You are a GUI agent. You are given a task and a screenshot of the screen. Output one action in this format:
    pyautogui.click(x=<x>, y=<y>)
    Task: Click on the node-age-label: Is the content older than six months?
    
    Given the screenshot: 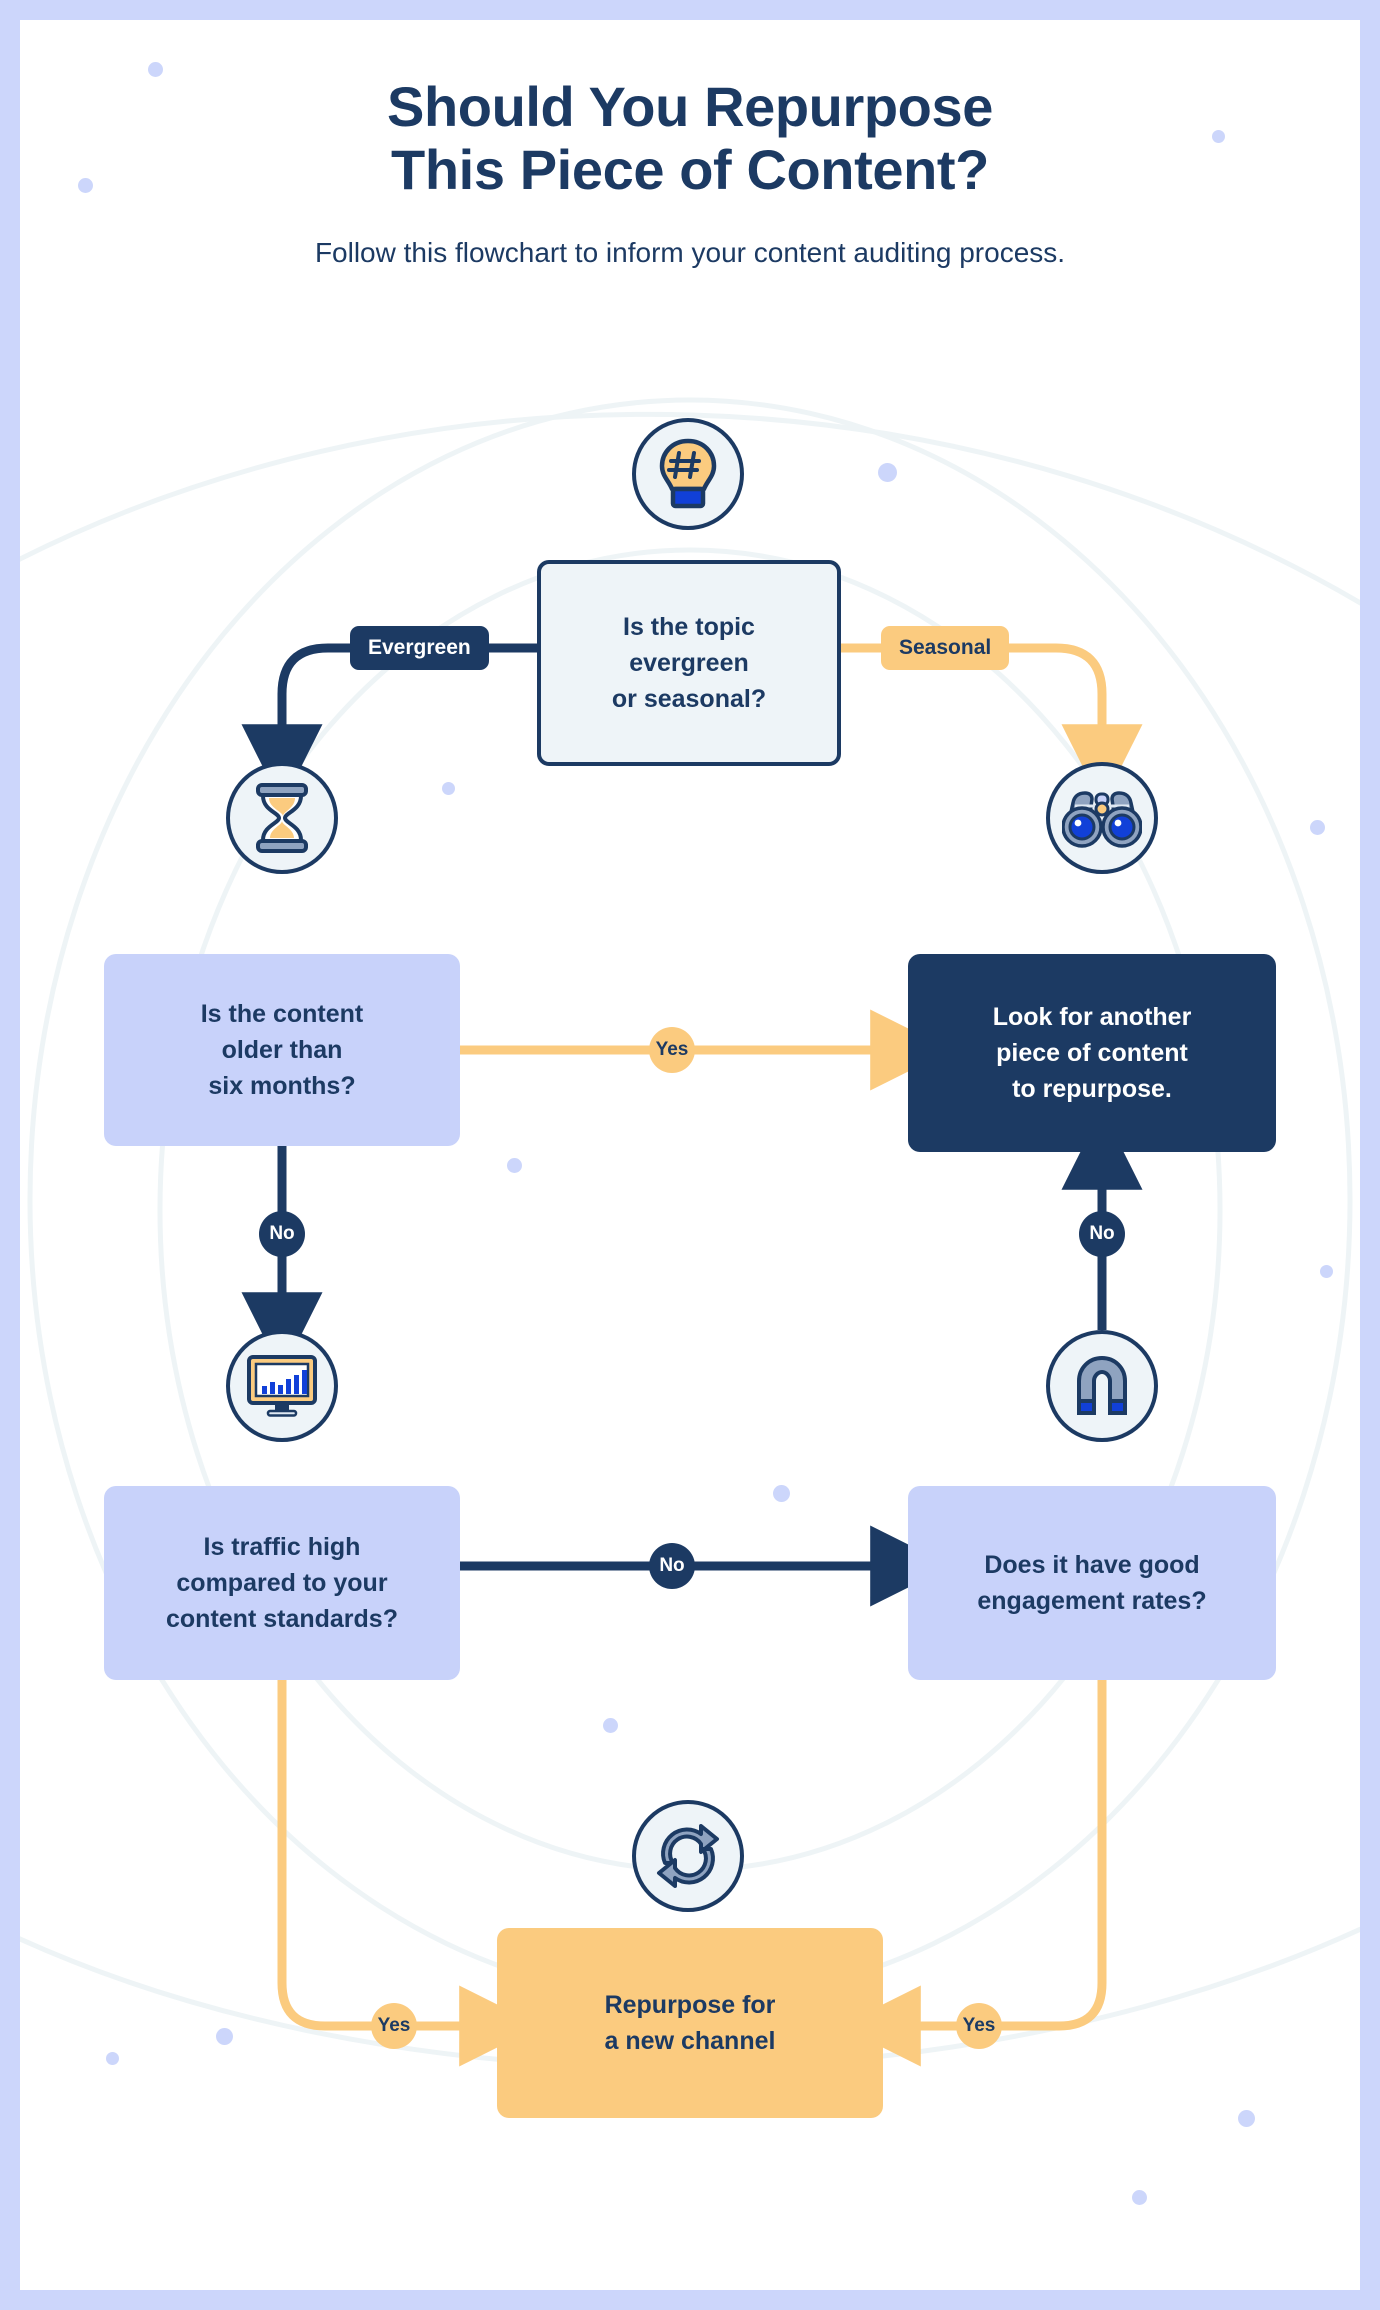 What is the action you would take?
    pyautogui.click(x=282, y=1050)
    